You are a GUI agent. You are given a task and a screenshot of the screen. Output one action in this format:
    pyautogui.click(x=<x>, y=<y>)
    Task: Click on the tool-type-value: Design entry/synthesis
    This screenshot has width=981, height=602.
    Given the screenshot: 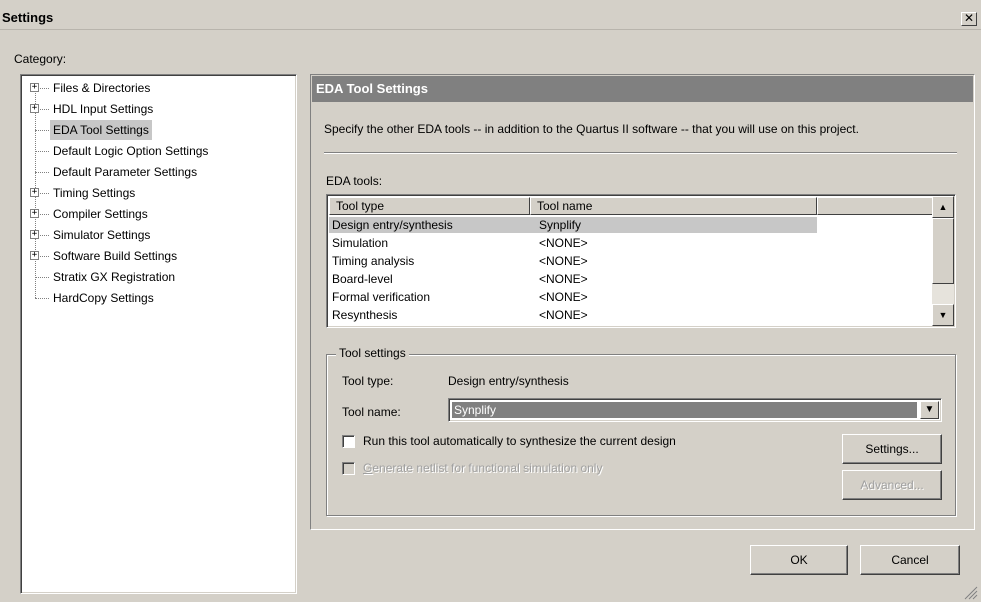 What is the action you would take?
    pyautogui.click(x=508, y=381)
    